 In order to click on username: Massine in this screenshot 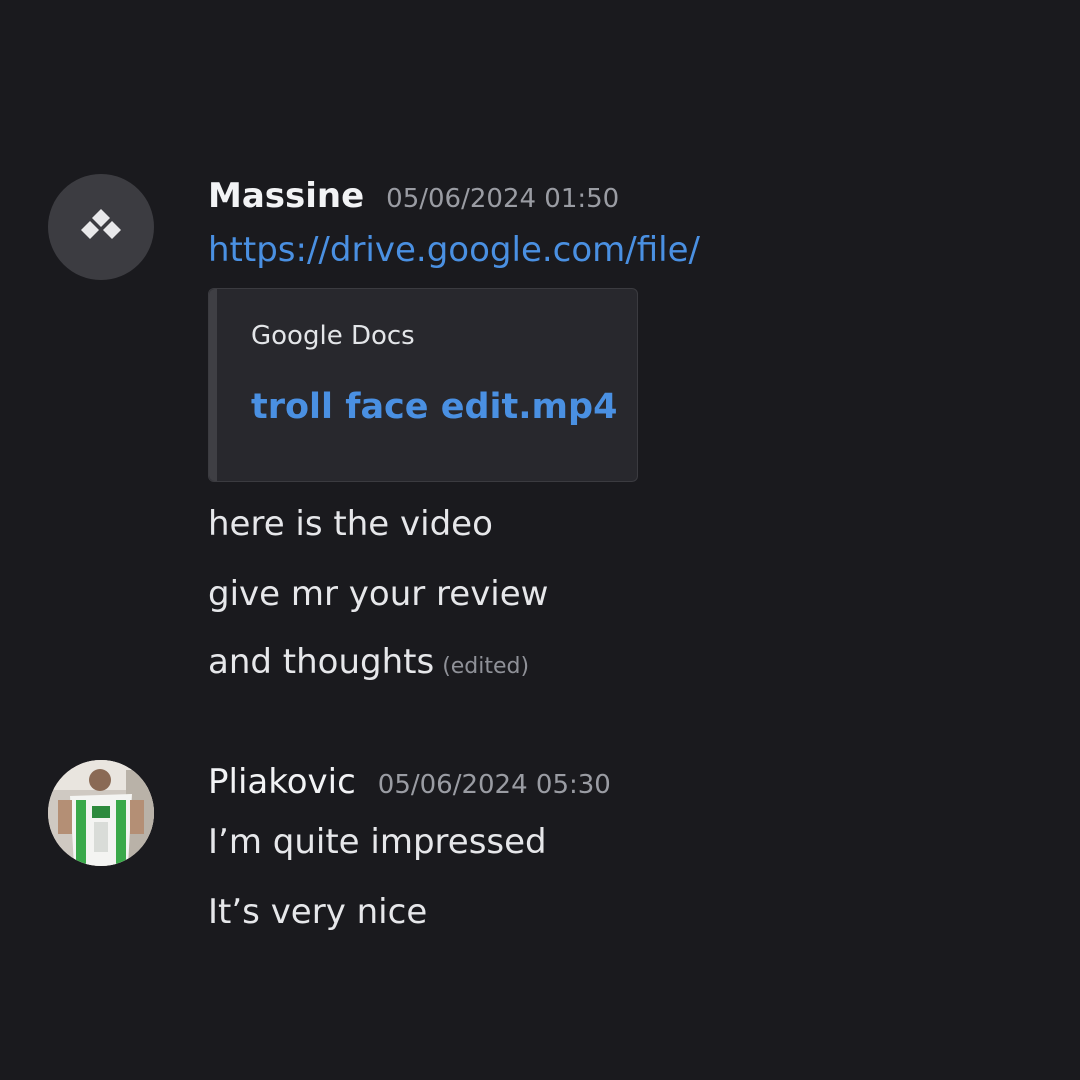, I will do `click(286, 196)`.